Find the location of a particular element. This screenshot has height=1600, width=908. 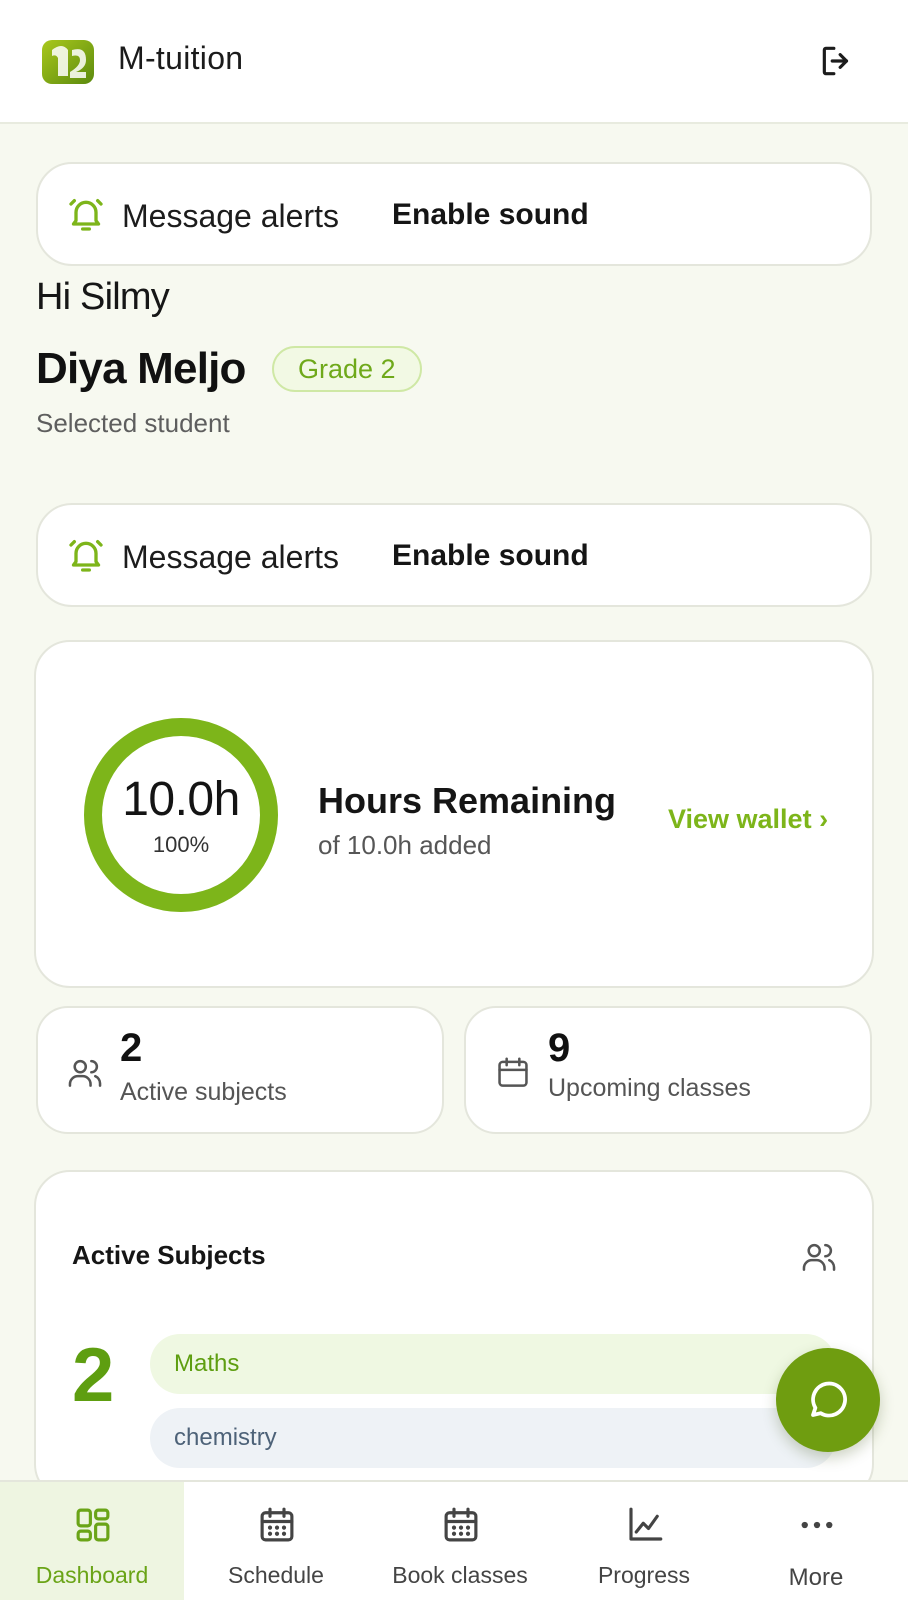

chat-button is located at coordinates (828, 1400).